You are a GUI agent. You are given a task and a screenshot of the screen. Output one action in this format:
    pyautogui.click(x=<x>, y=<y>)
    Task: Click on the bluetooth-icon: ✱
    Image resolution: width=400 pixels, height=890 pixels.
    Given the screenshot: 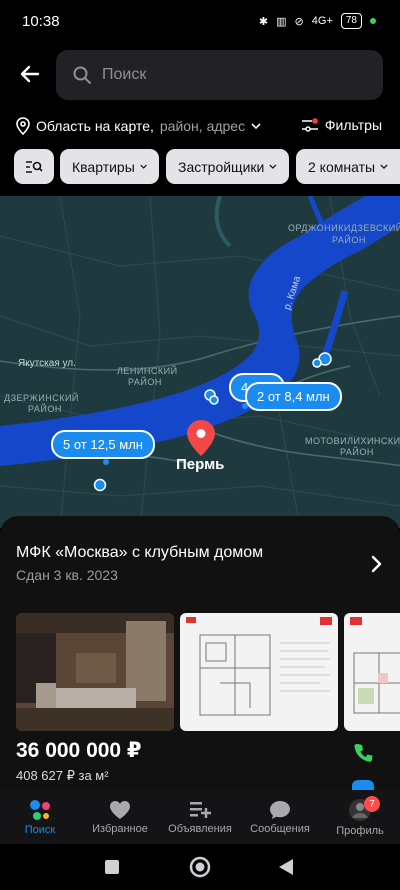 What is the action you would take?
    pyautogui.click(x=263, y=21)
    